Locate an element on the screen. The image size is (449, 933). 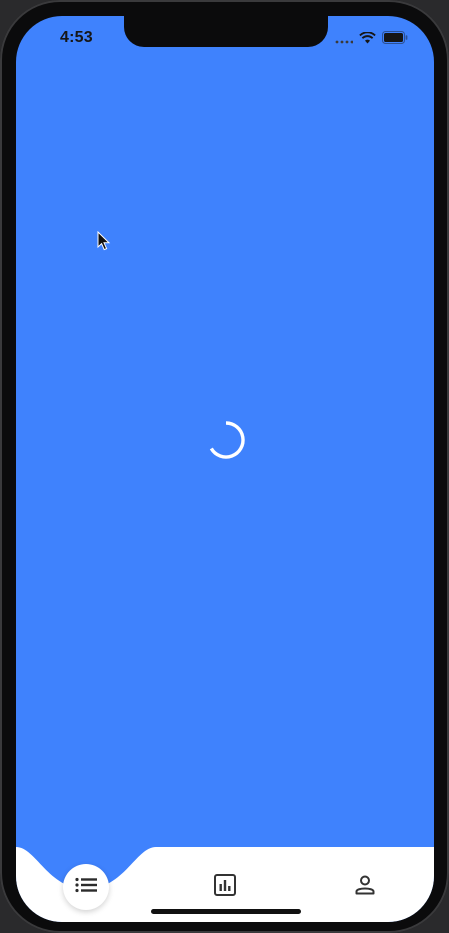
list-icon is located at coordinates (86, 887).